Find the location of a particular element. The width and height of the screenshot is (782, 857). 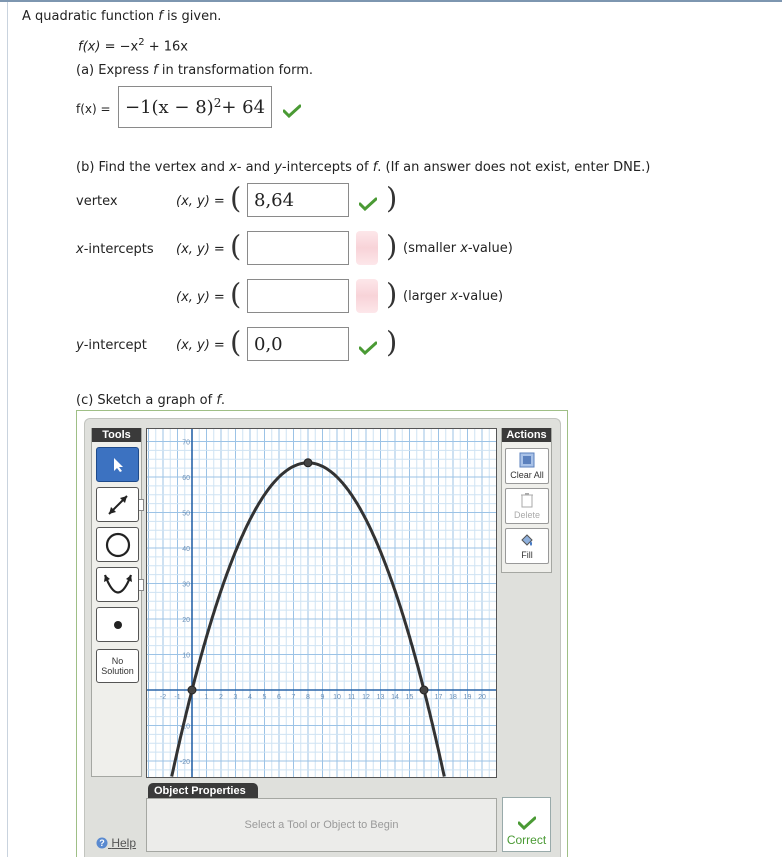

circle-tool is located at coordinates (117, 544).